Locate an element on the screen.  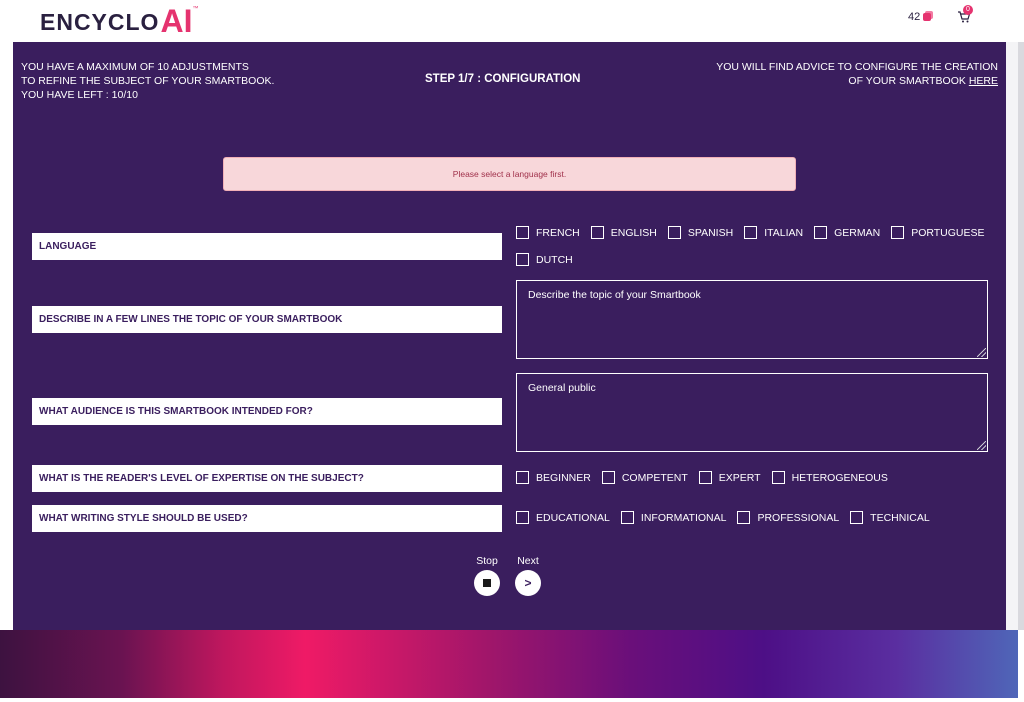
expertise-option-competent: COMPETENT is located at coordinates (644, 477).